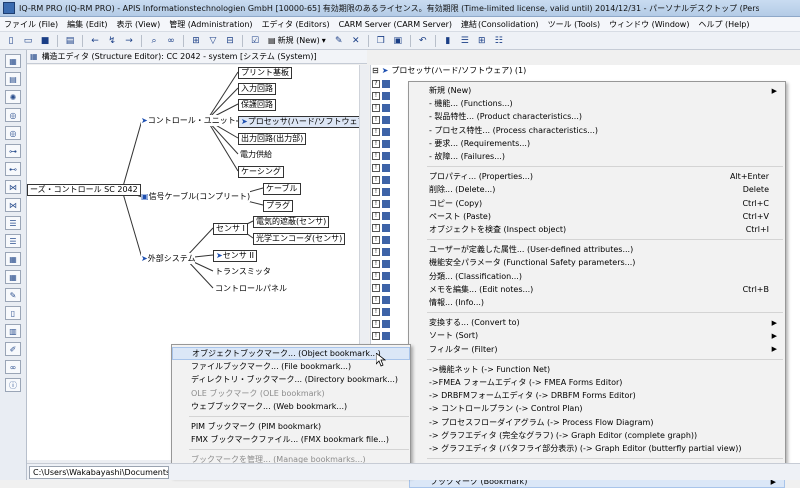  Describe the element at coordinates (213, 41) in the screenshot. I see `filter-icon: ▽` at that location.